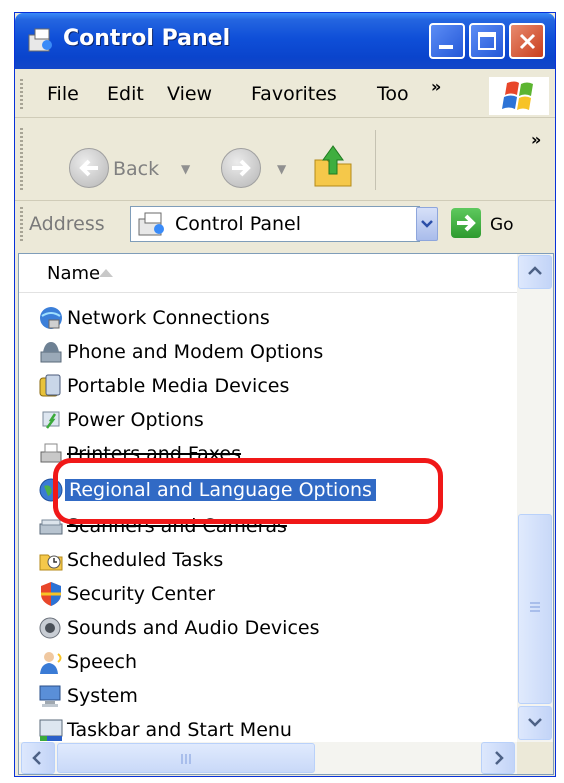 This screenshot has height=783, width=564. I want to click on control-panel-icon, so click(40, 40).